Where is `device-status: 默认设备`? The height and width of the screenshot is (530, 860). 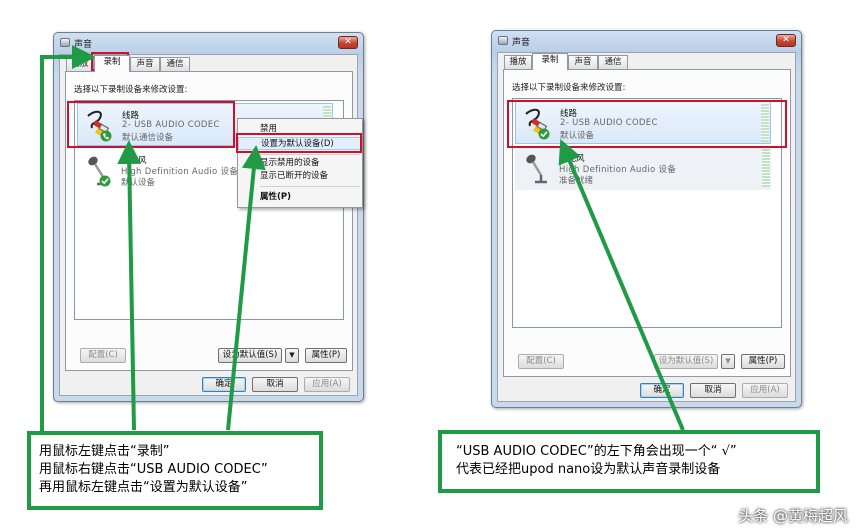 device-status: 默认设备 is located at coordinates (138, 183).